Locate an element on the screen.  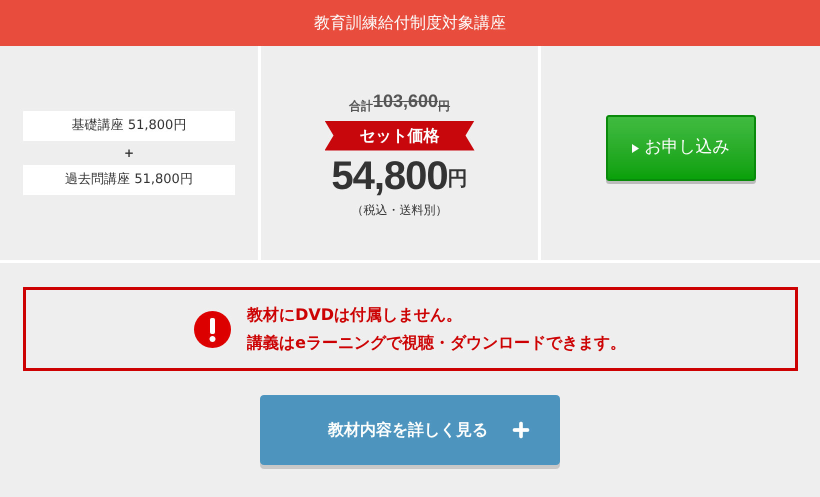
header-title: 教育訓練給付制度対象講座 is located at coordinates (410, 23).